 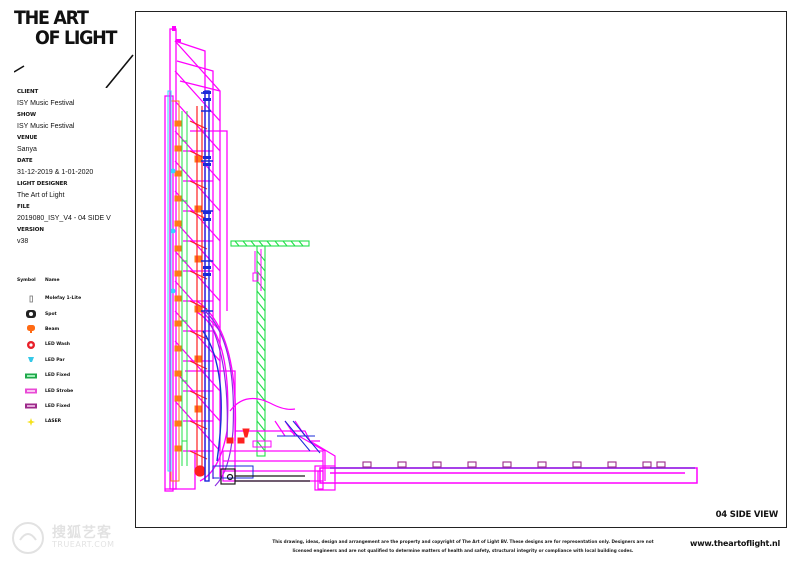 What do you see at coordinates (63, 299) in the screenshot?
I see `legend-item-label: Molefay 1-Lite` at bounding box center [63, 299].